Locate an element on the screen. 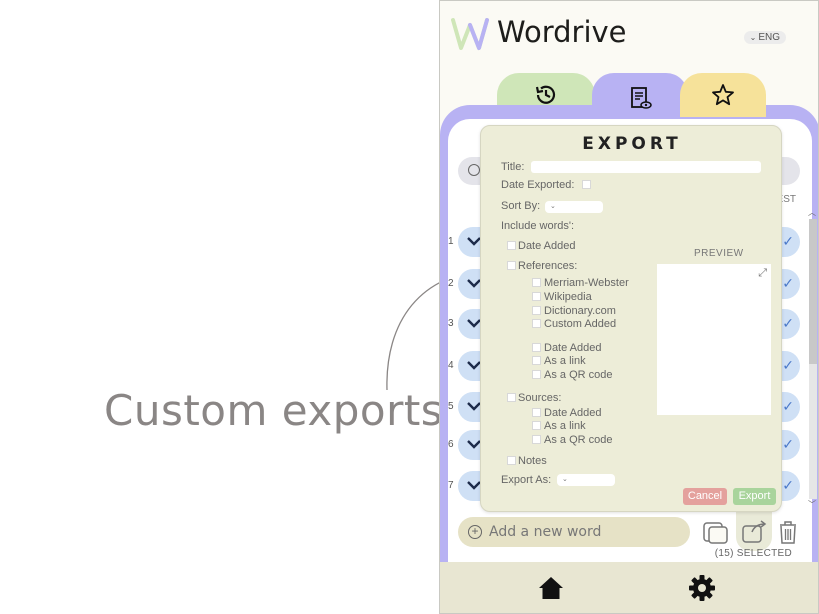  tab-favorites is located at coordinates (723, 95).